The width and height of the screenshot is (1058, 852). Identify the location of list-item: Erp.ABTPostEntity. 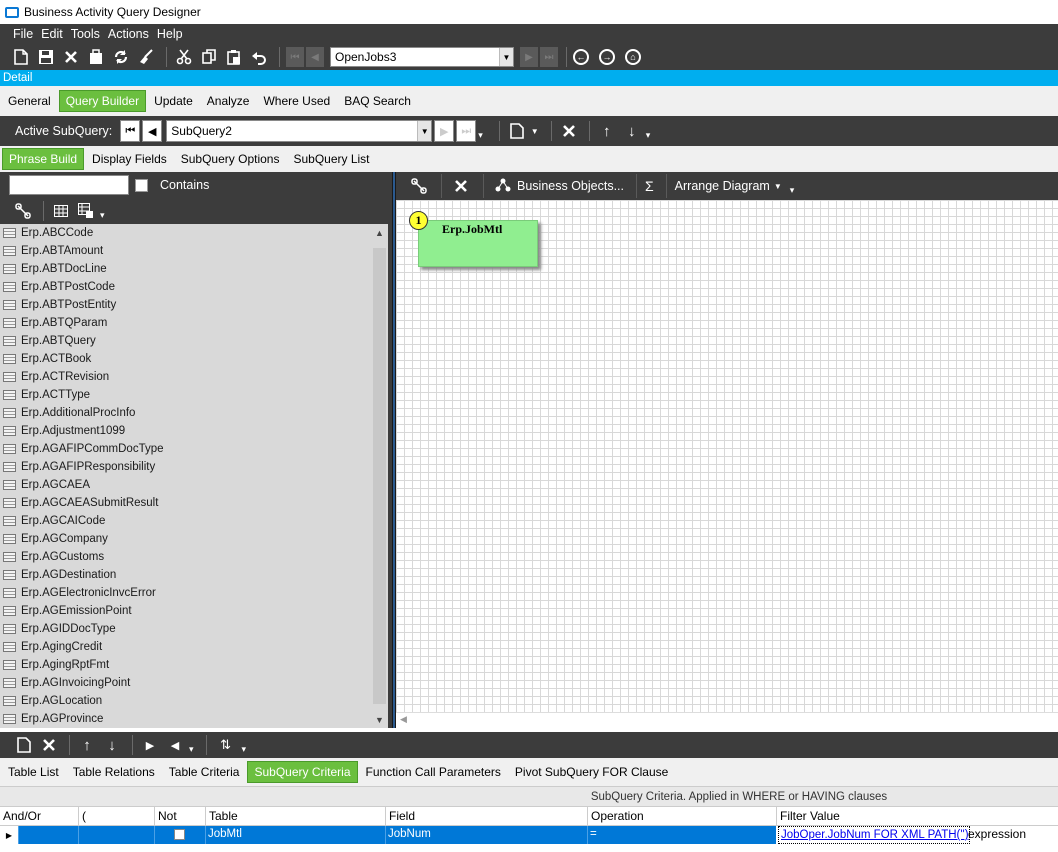
(194, 305).